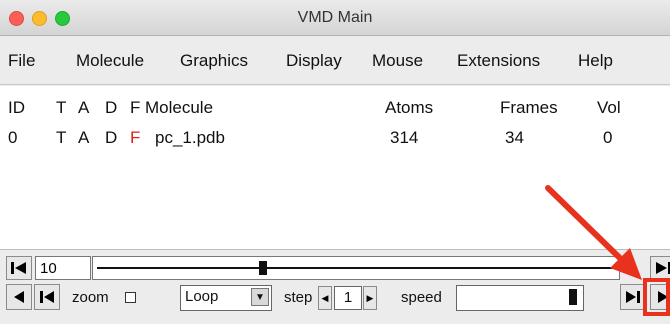 This screenshot has height=324, width=670. I want to click on arrow-right-icon: ▶, so click(370, 297).